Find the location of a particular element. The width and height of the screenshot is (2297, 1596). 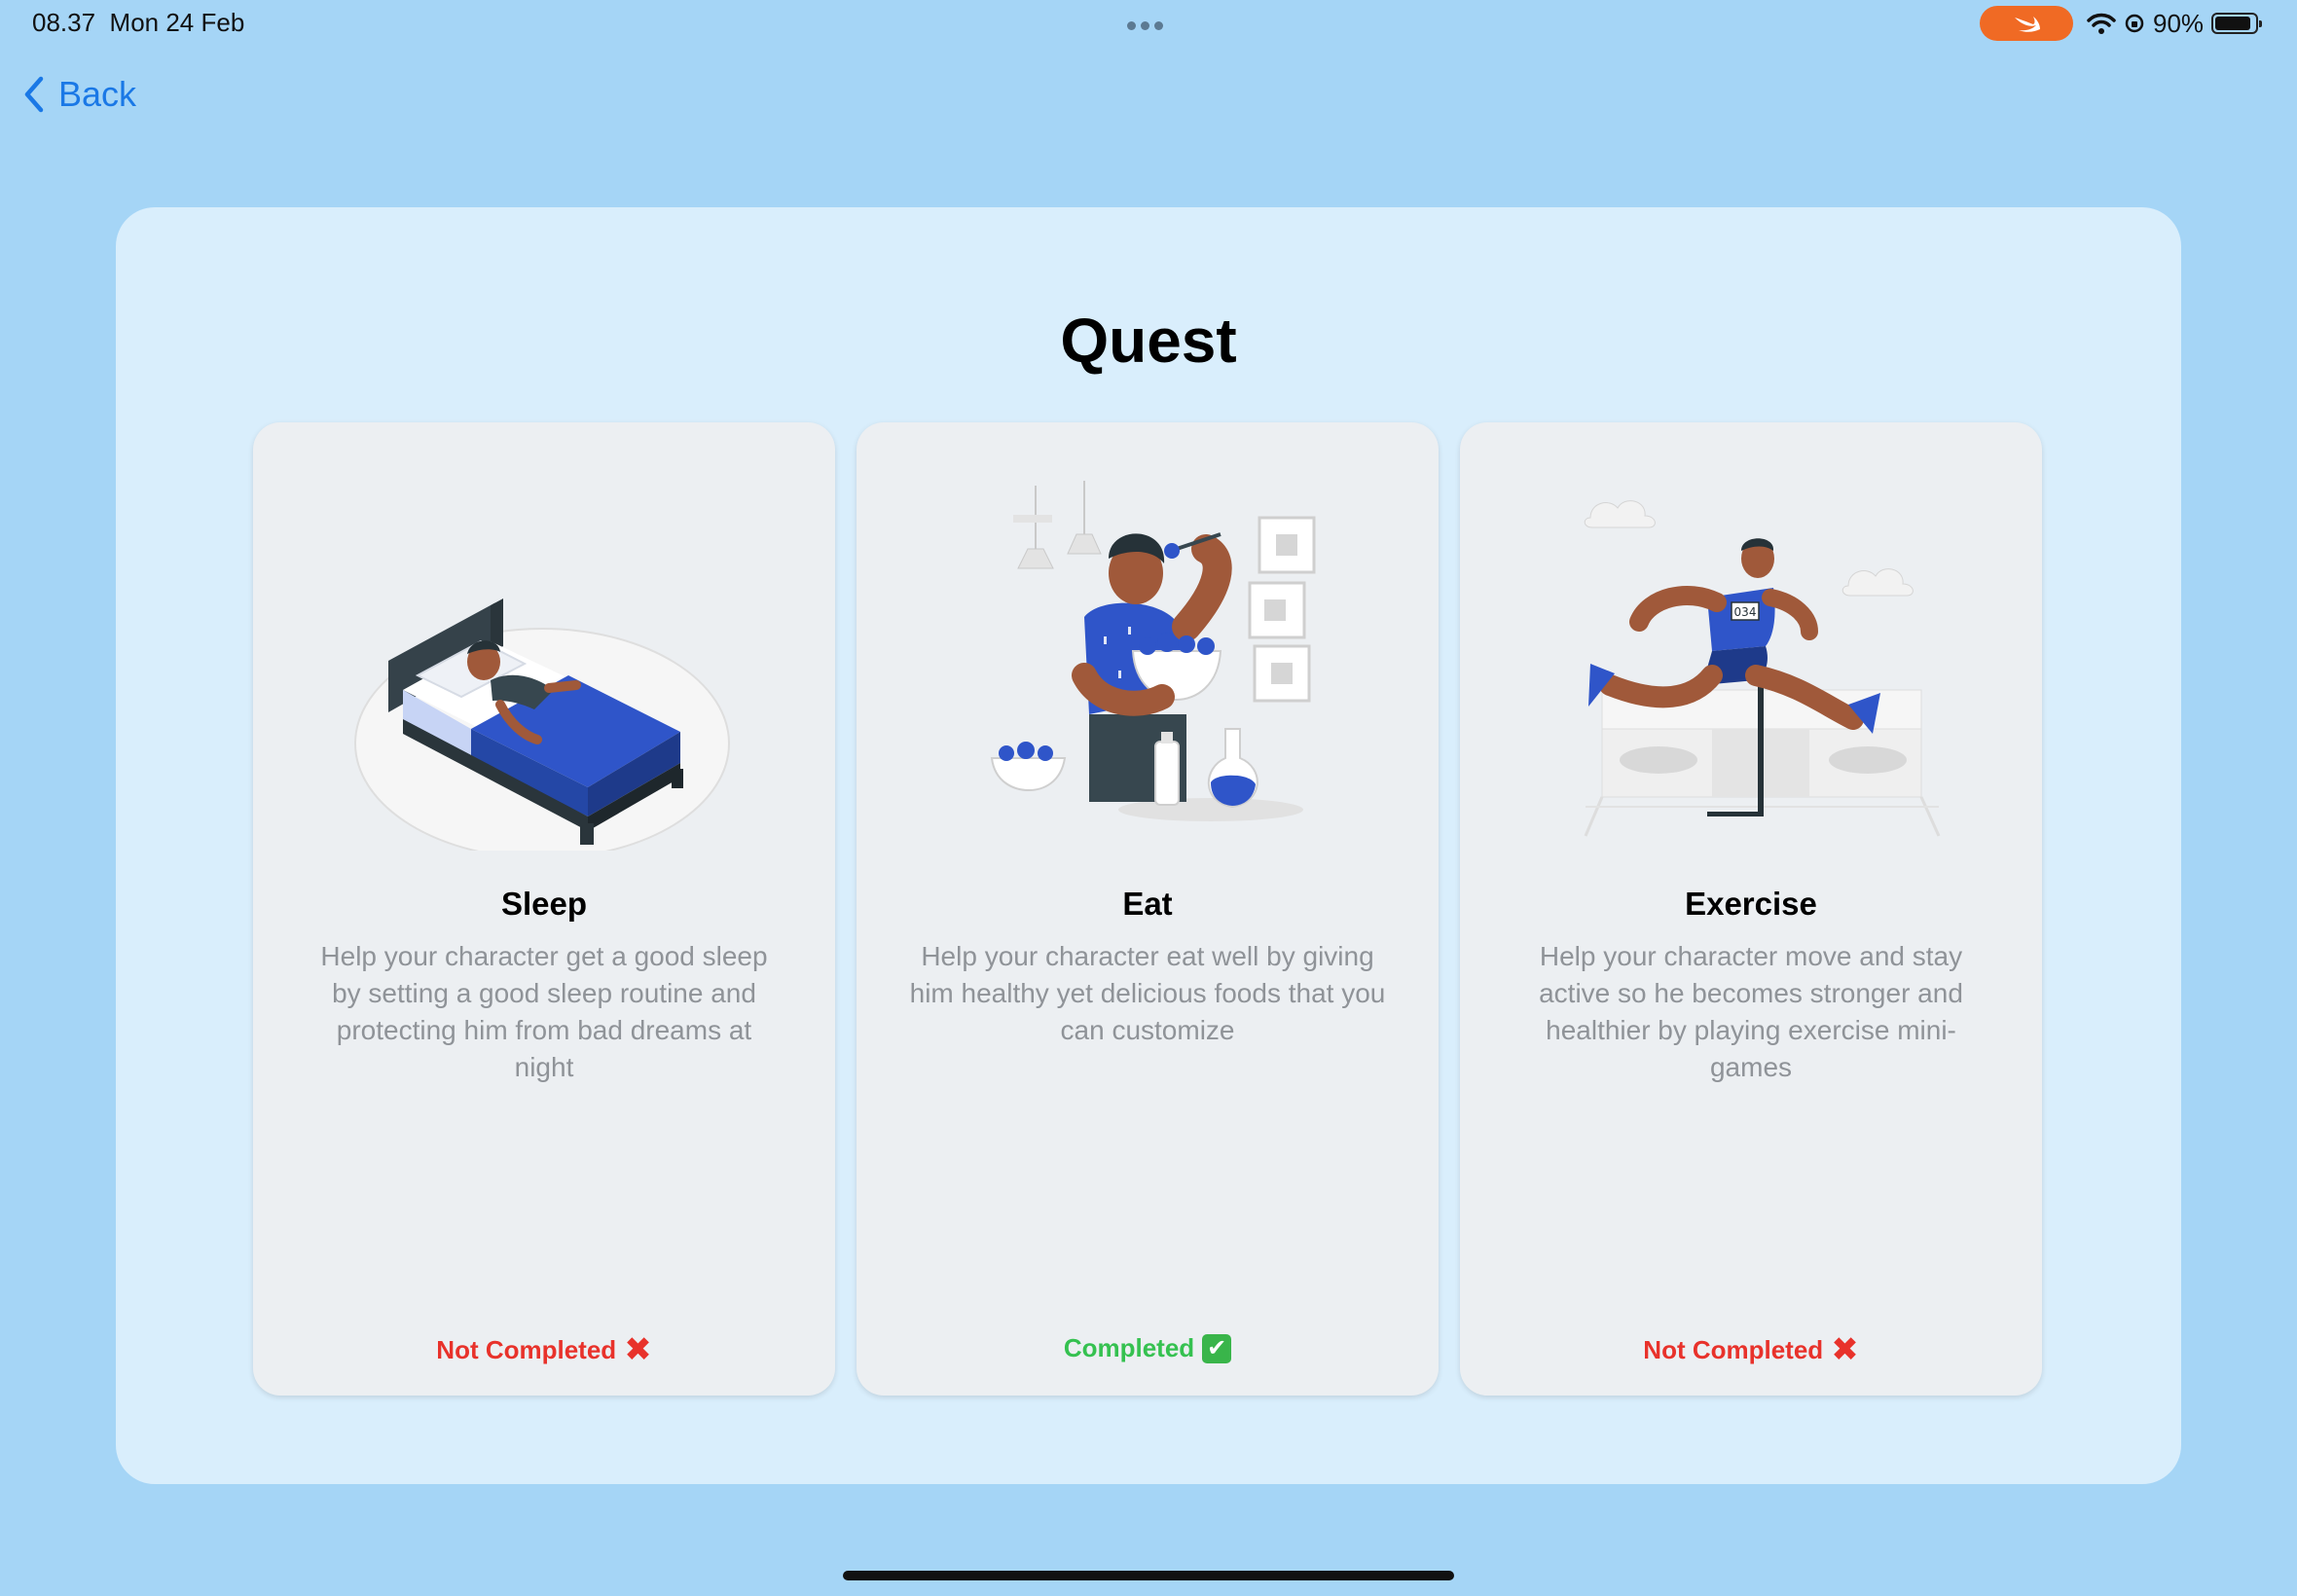

status-bar: 08.37 Mon 24 Feb 90% is located at coordinates (1148, 23).